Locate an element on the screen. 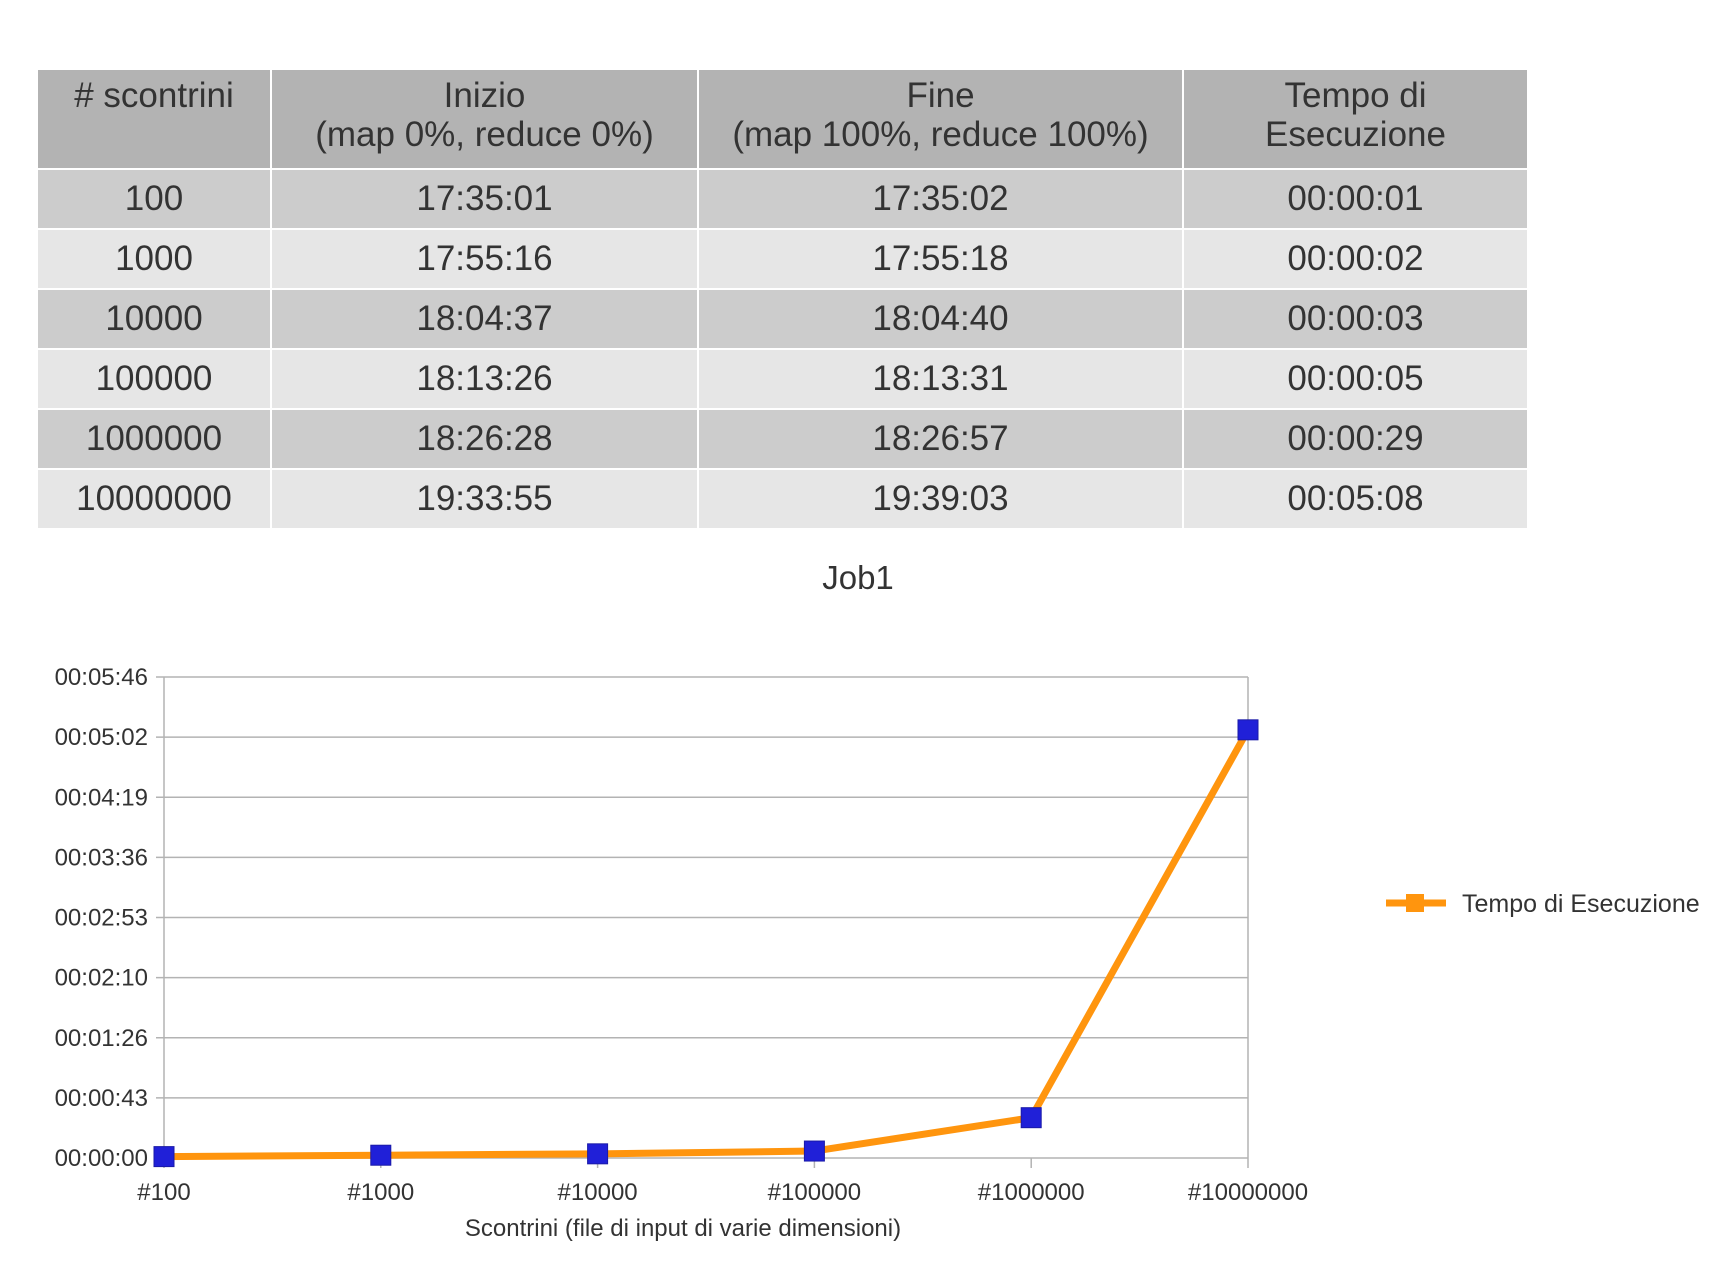  table-cell: 17:35:01 is located at coordinates (484, 199).